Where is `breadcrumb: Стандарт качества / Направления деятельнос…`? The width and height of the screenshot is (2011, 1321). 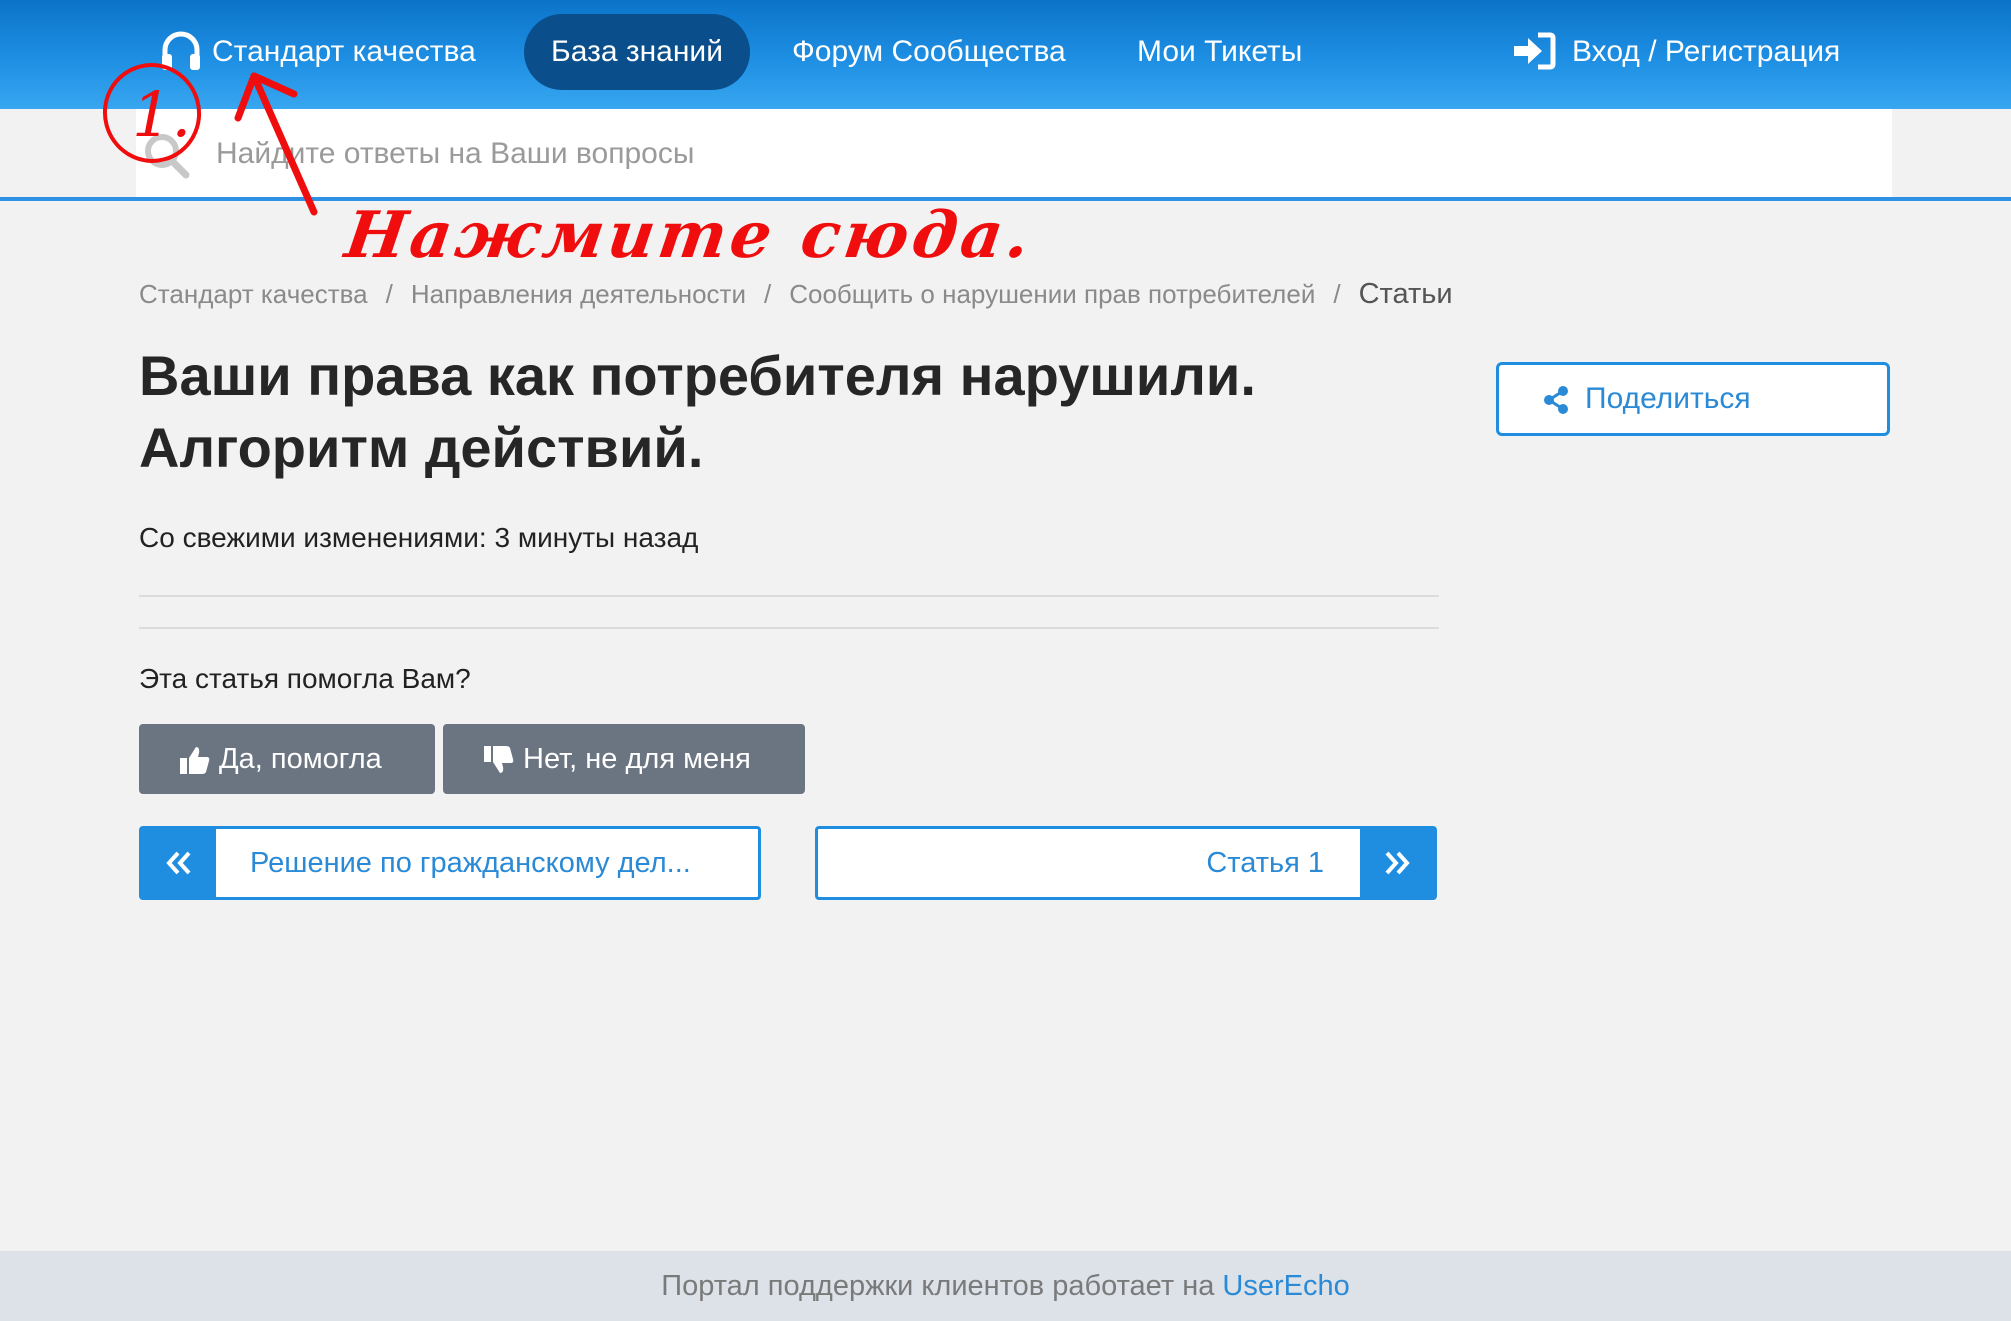 breadcrumb: Стандарт качества / Направления деятельнос… is located at coordinates (796, 294).